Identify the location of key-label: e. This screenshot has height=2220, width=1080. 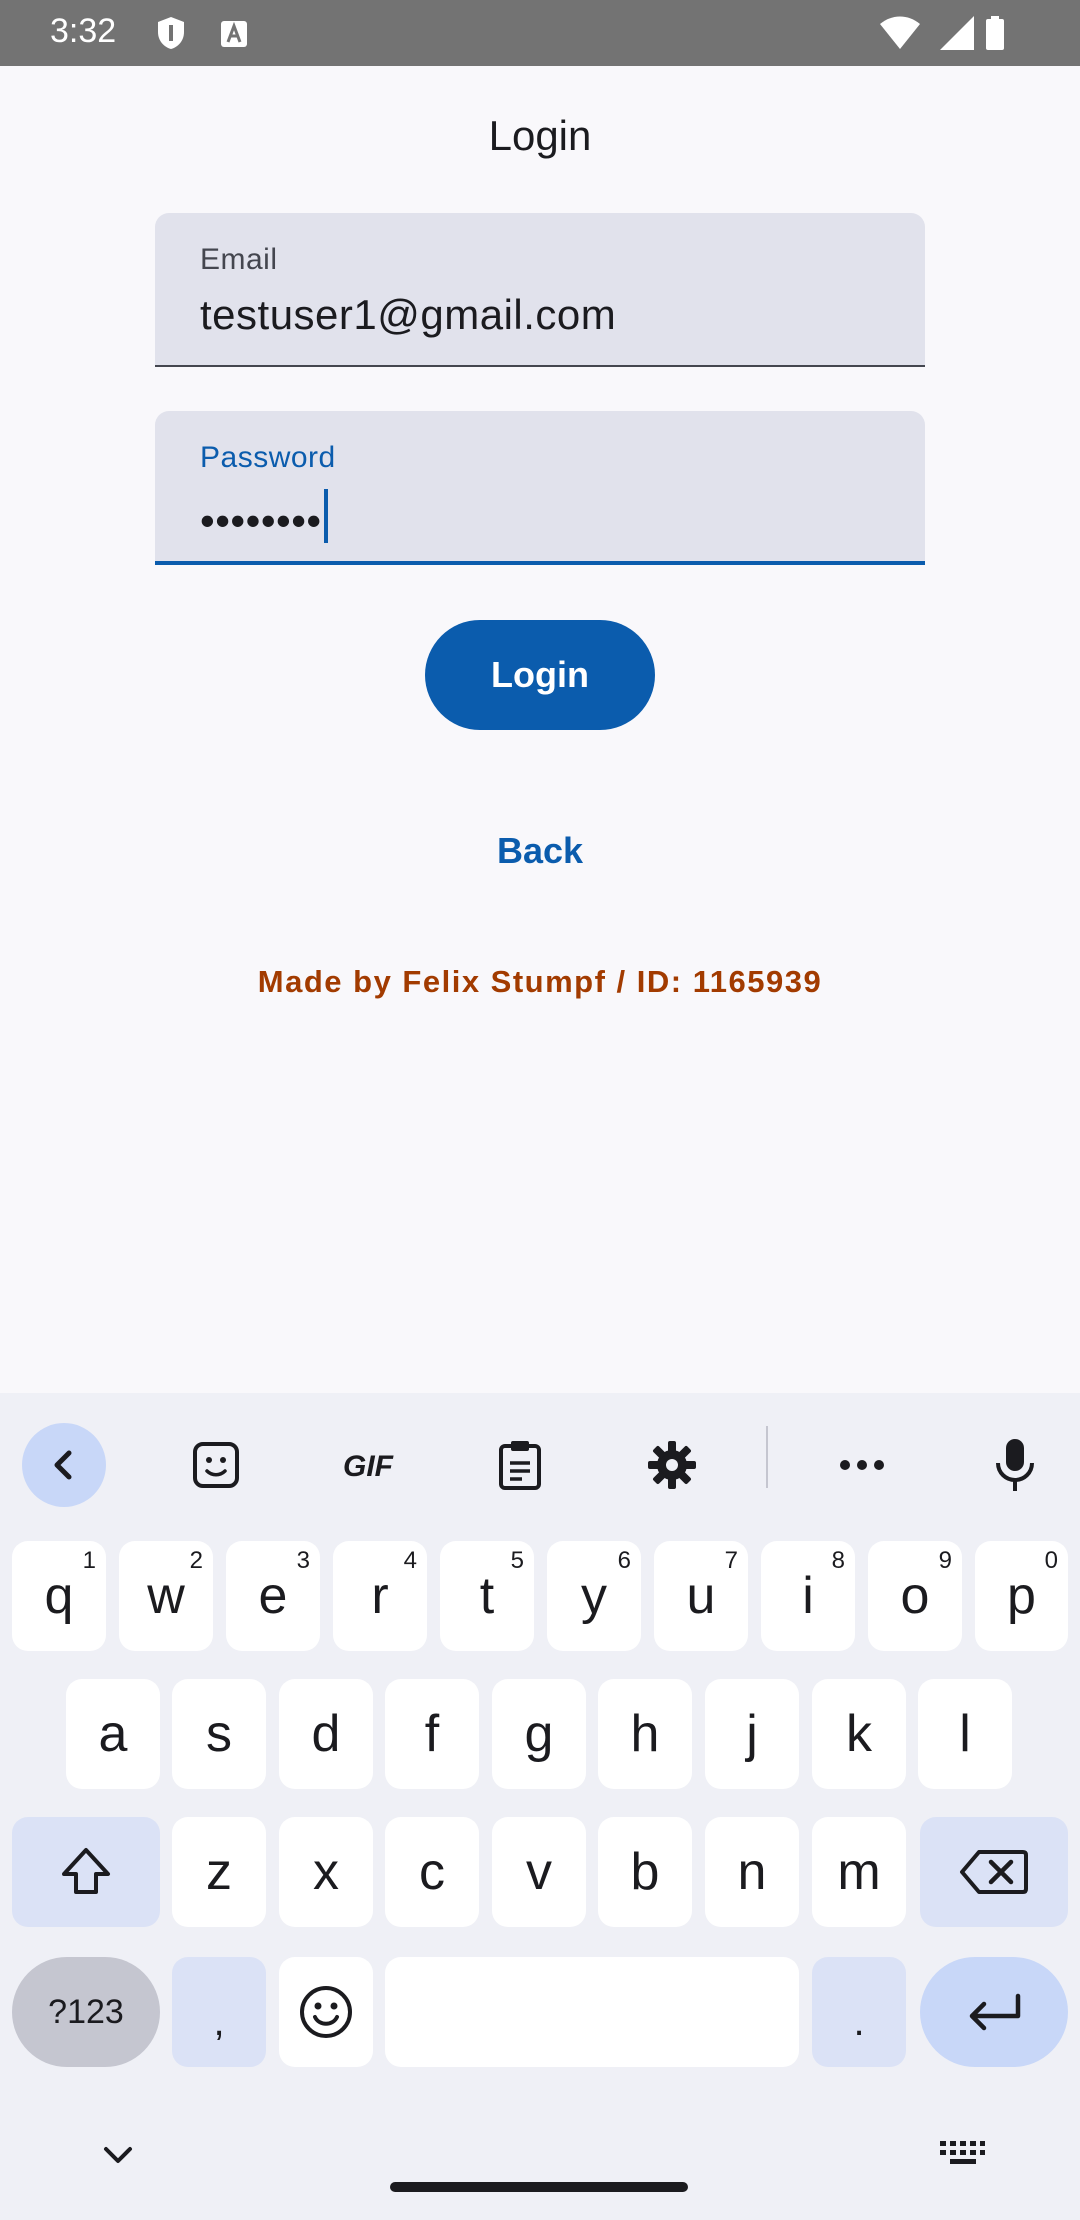
(273, 1596).